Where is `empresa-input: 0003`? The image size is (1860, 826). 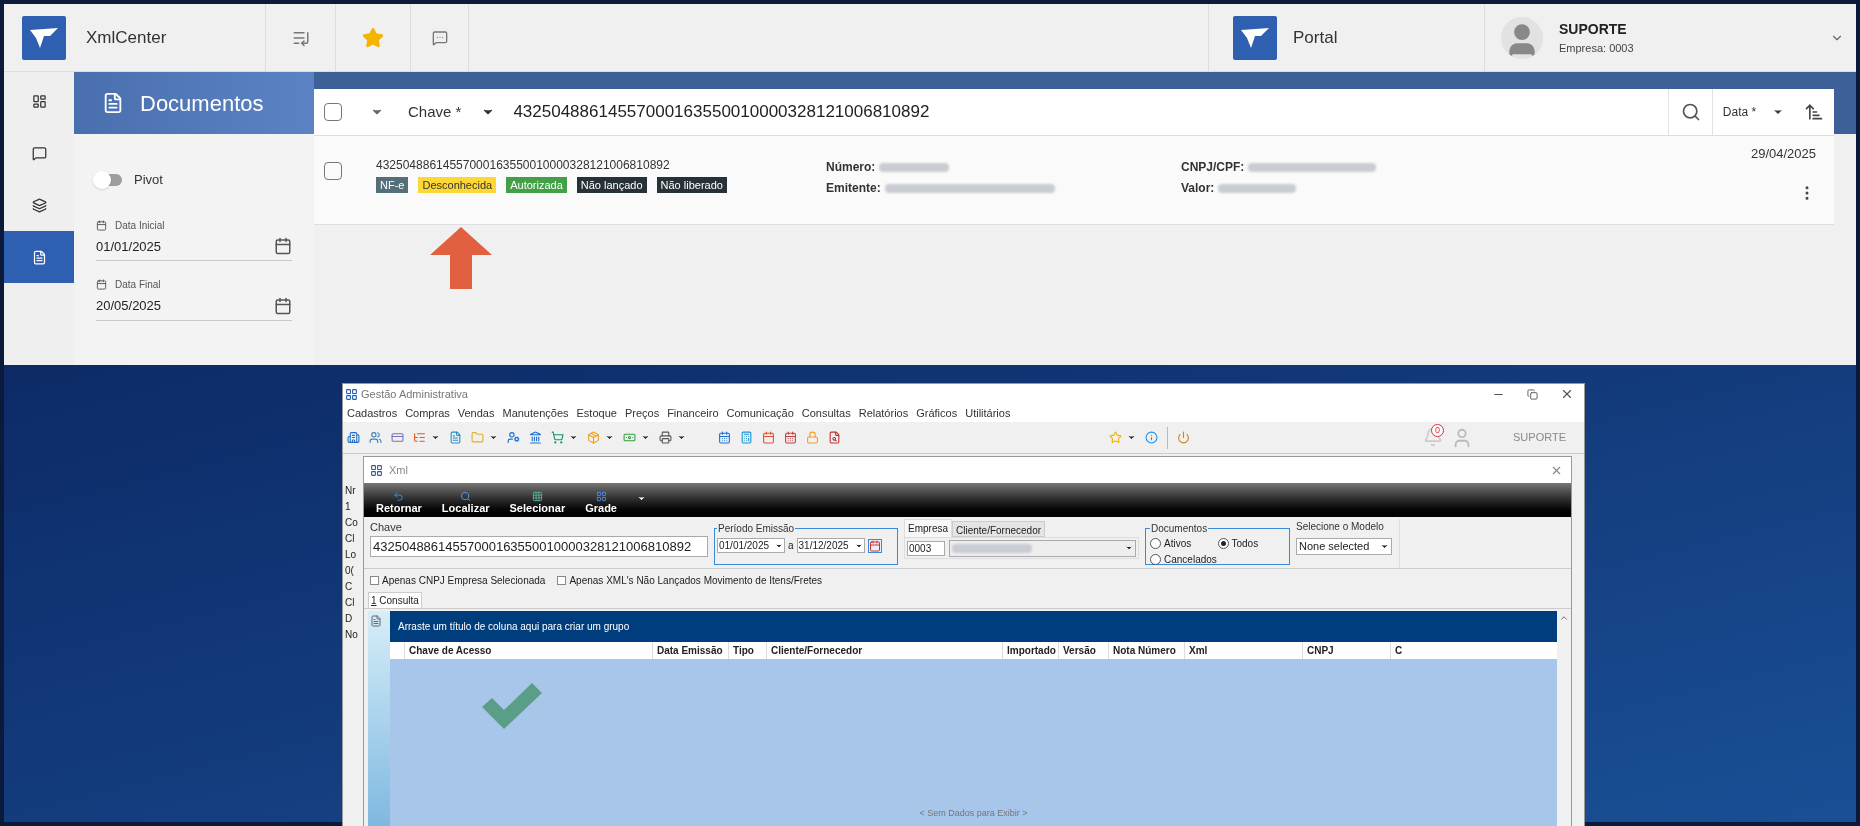 empresa-input: 0003 is located at coordinates (926, 548).